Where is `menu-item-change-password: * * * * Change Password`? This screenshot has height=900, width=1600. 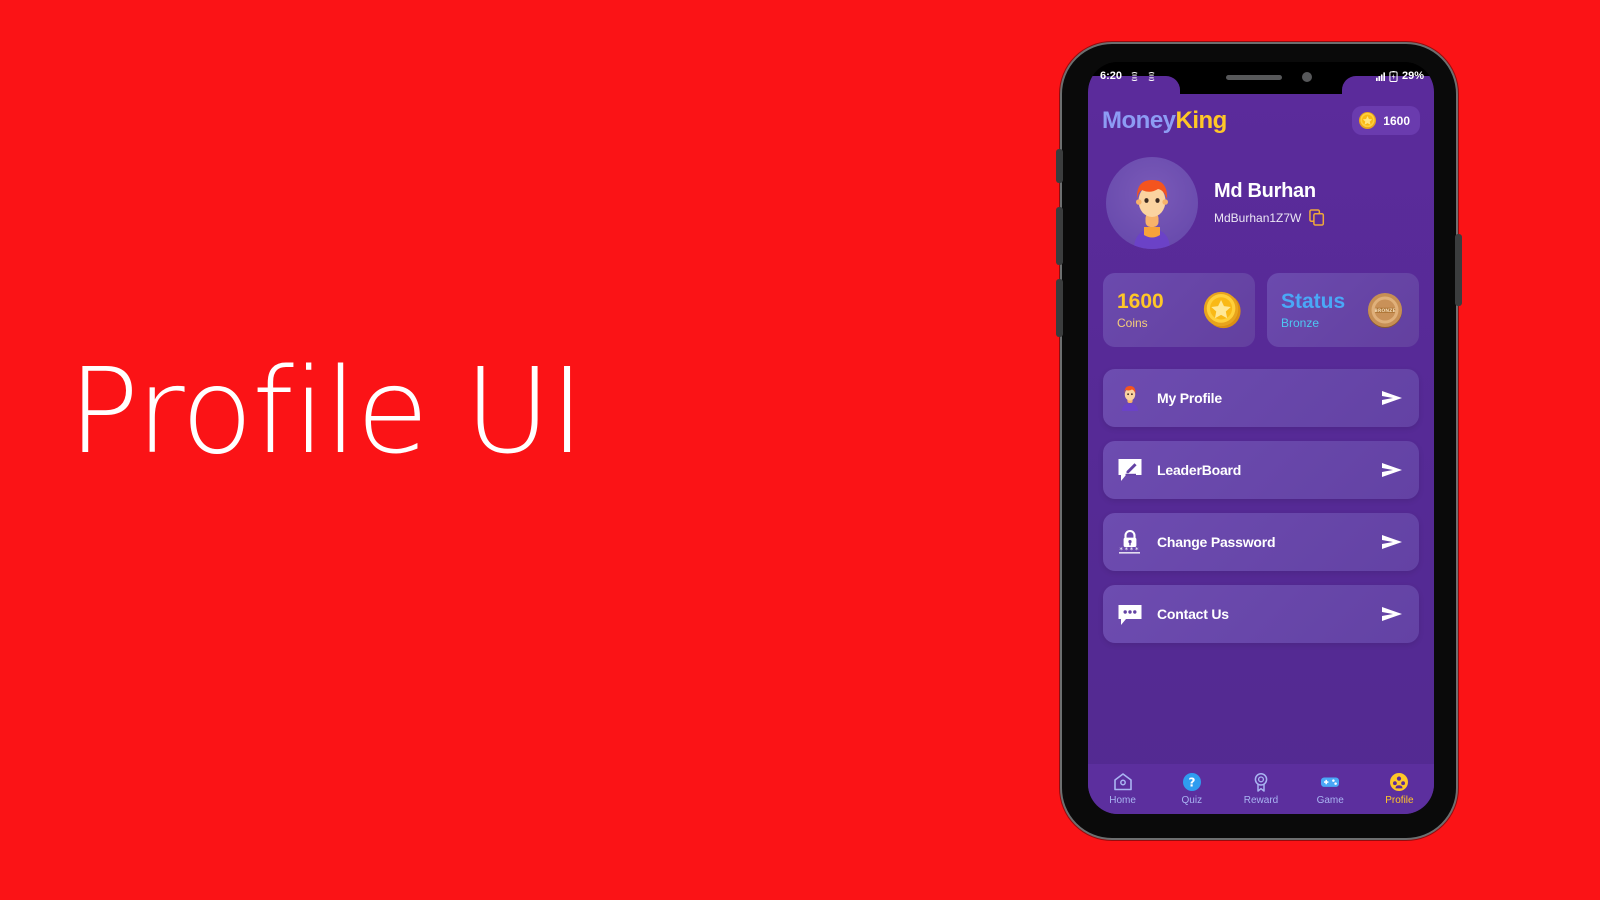 menu-item-change-password: * * * * Change Password is located at coordinates (1261, 542).